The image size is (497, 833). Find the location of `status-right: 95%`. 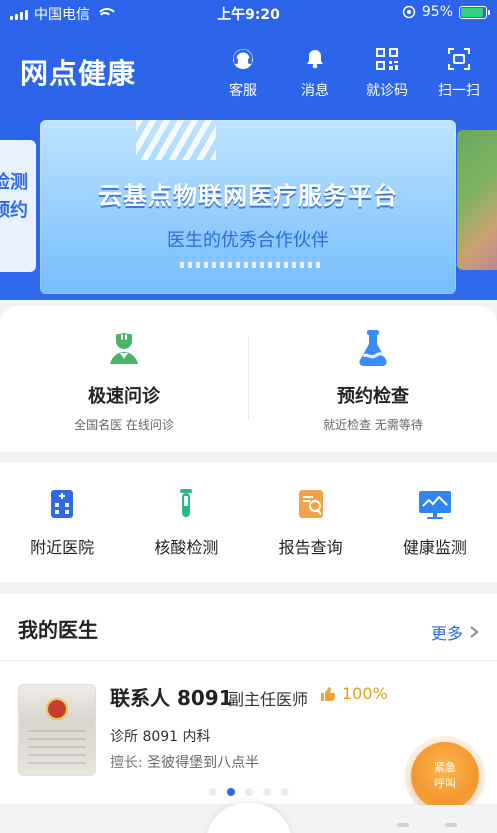

status-right: 95% is located at coordinates (446, 12).